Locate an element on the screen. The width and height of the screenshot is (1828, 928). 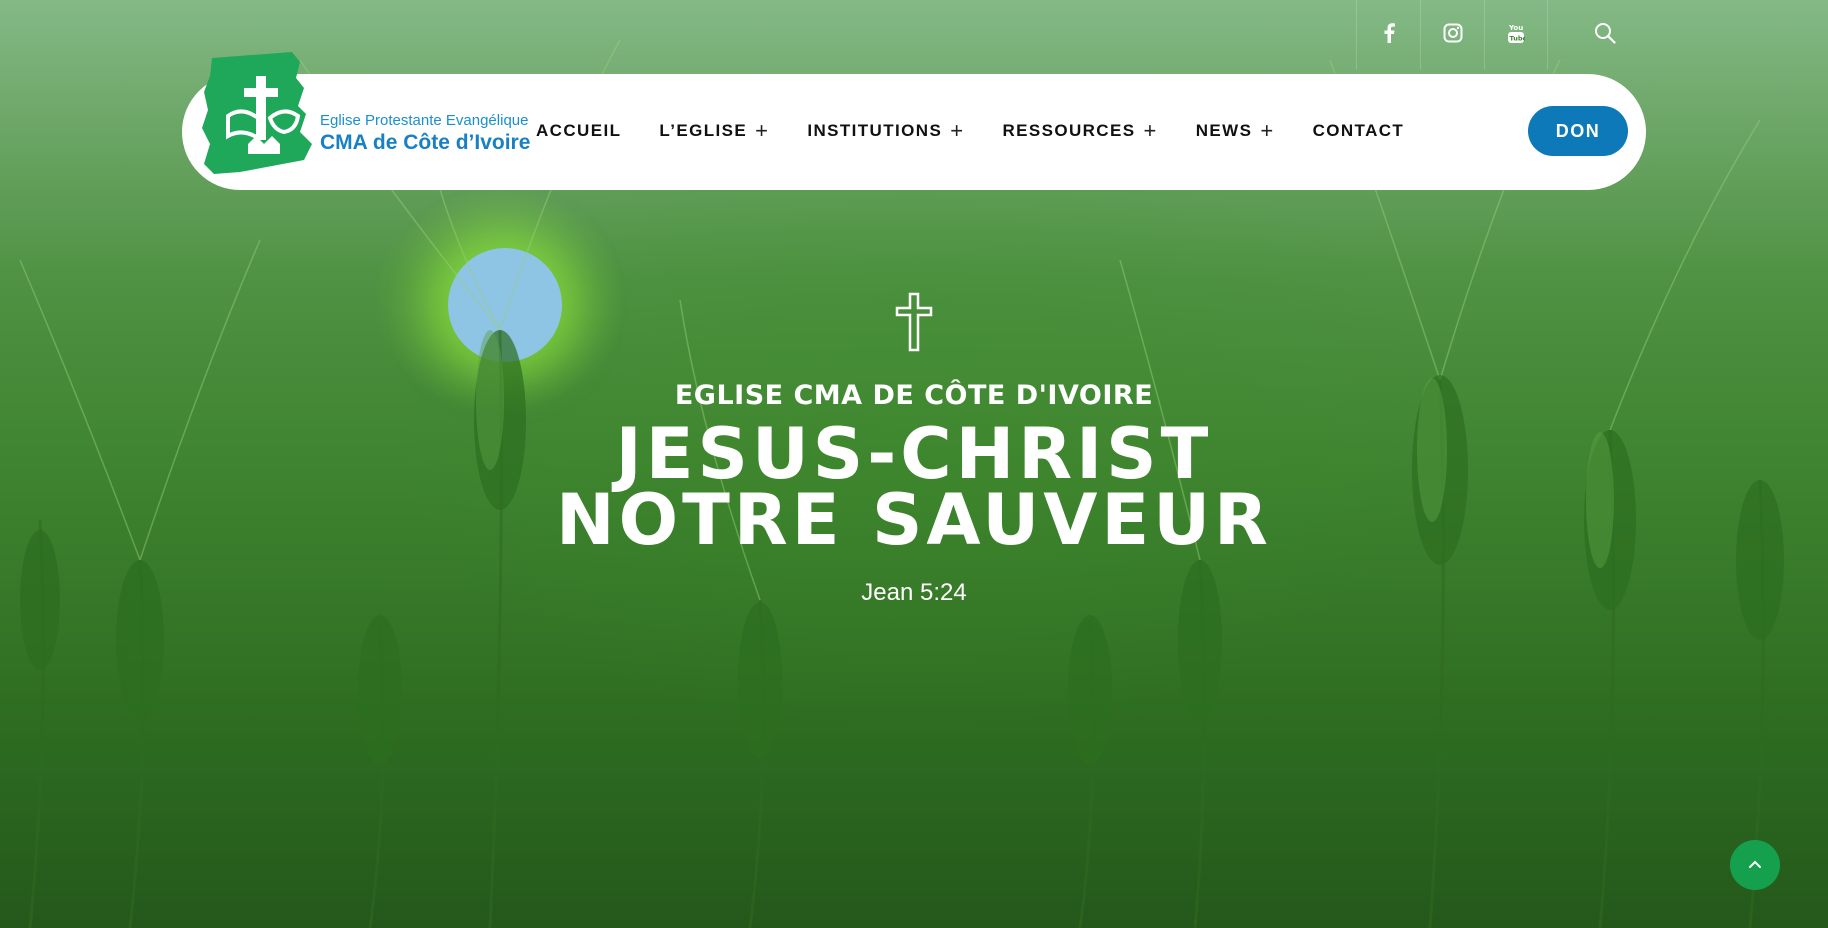
nav-item-news: NEWS + is located at coordinates (1235, 130).